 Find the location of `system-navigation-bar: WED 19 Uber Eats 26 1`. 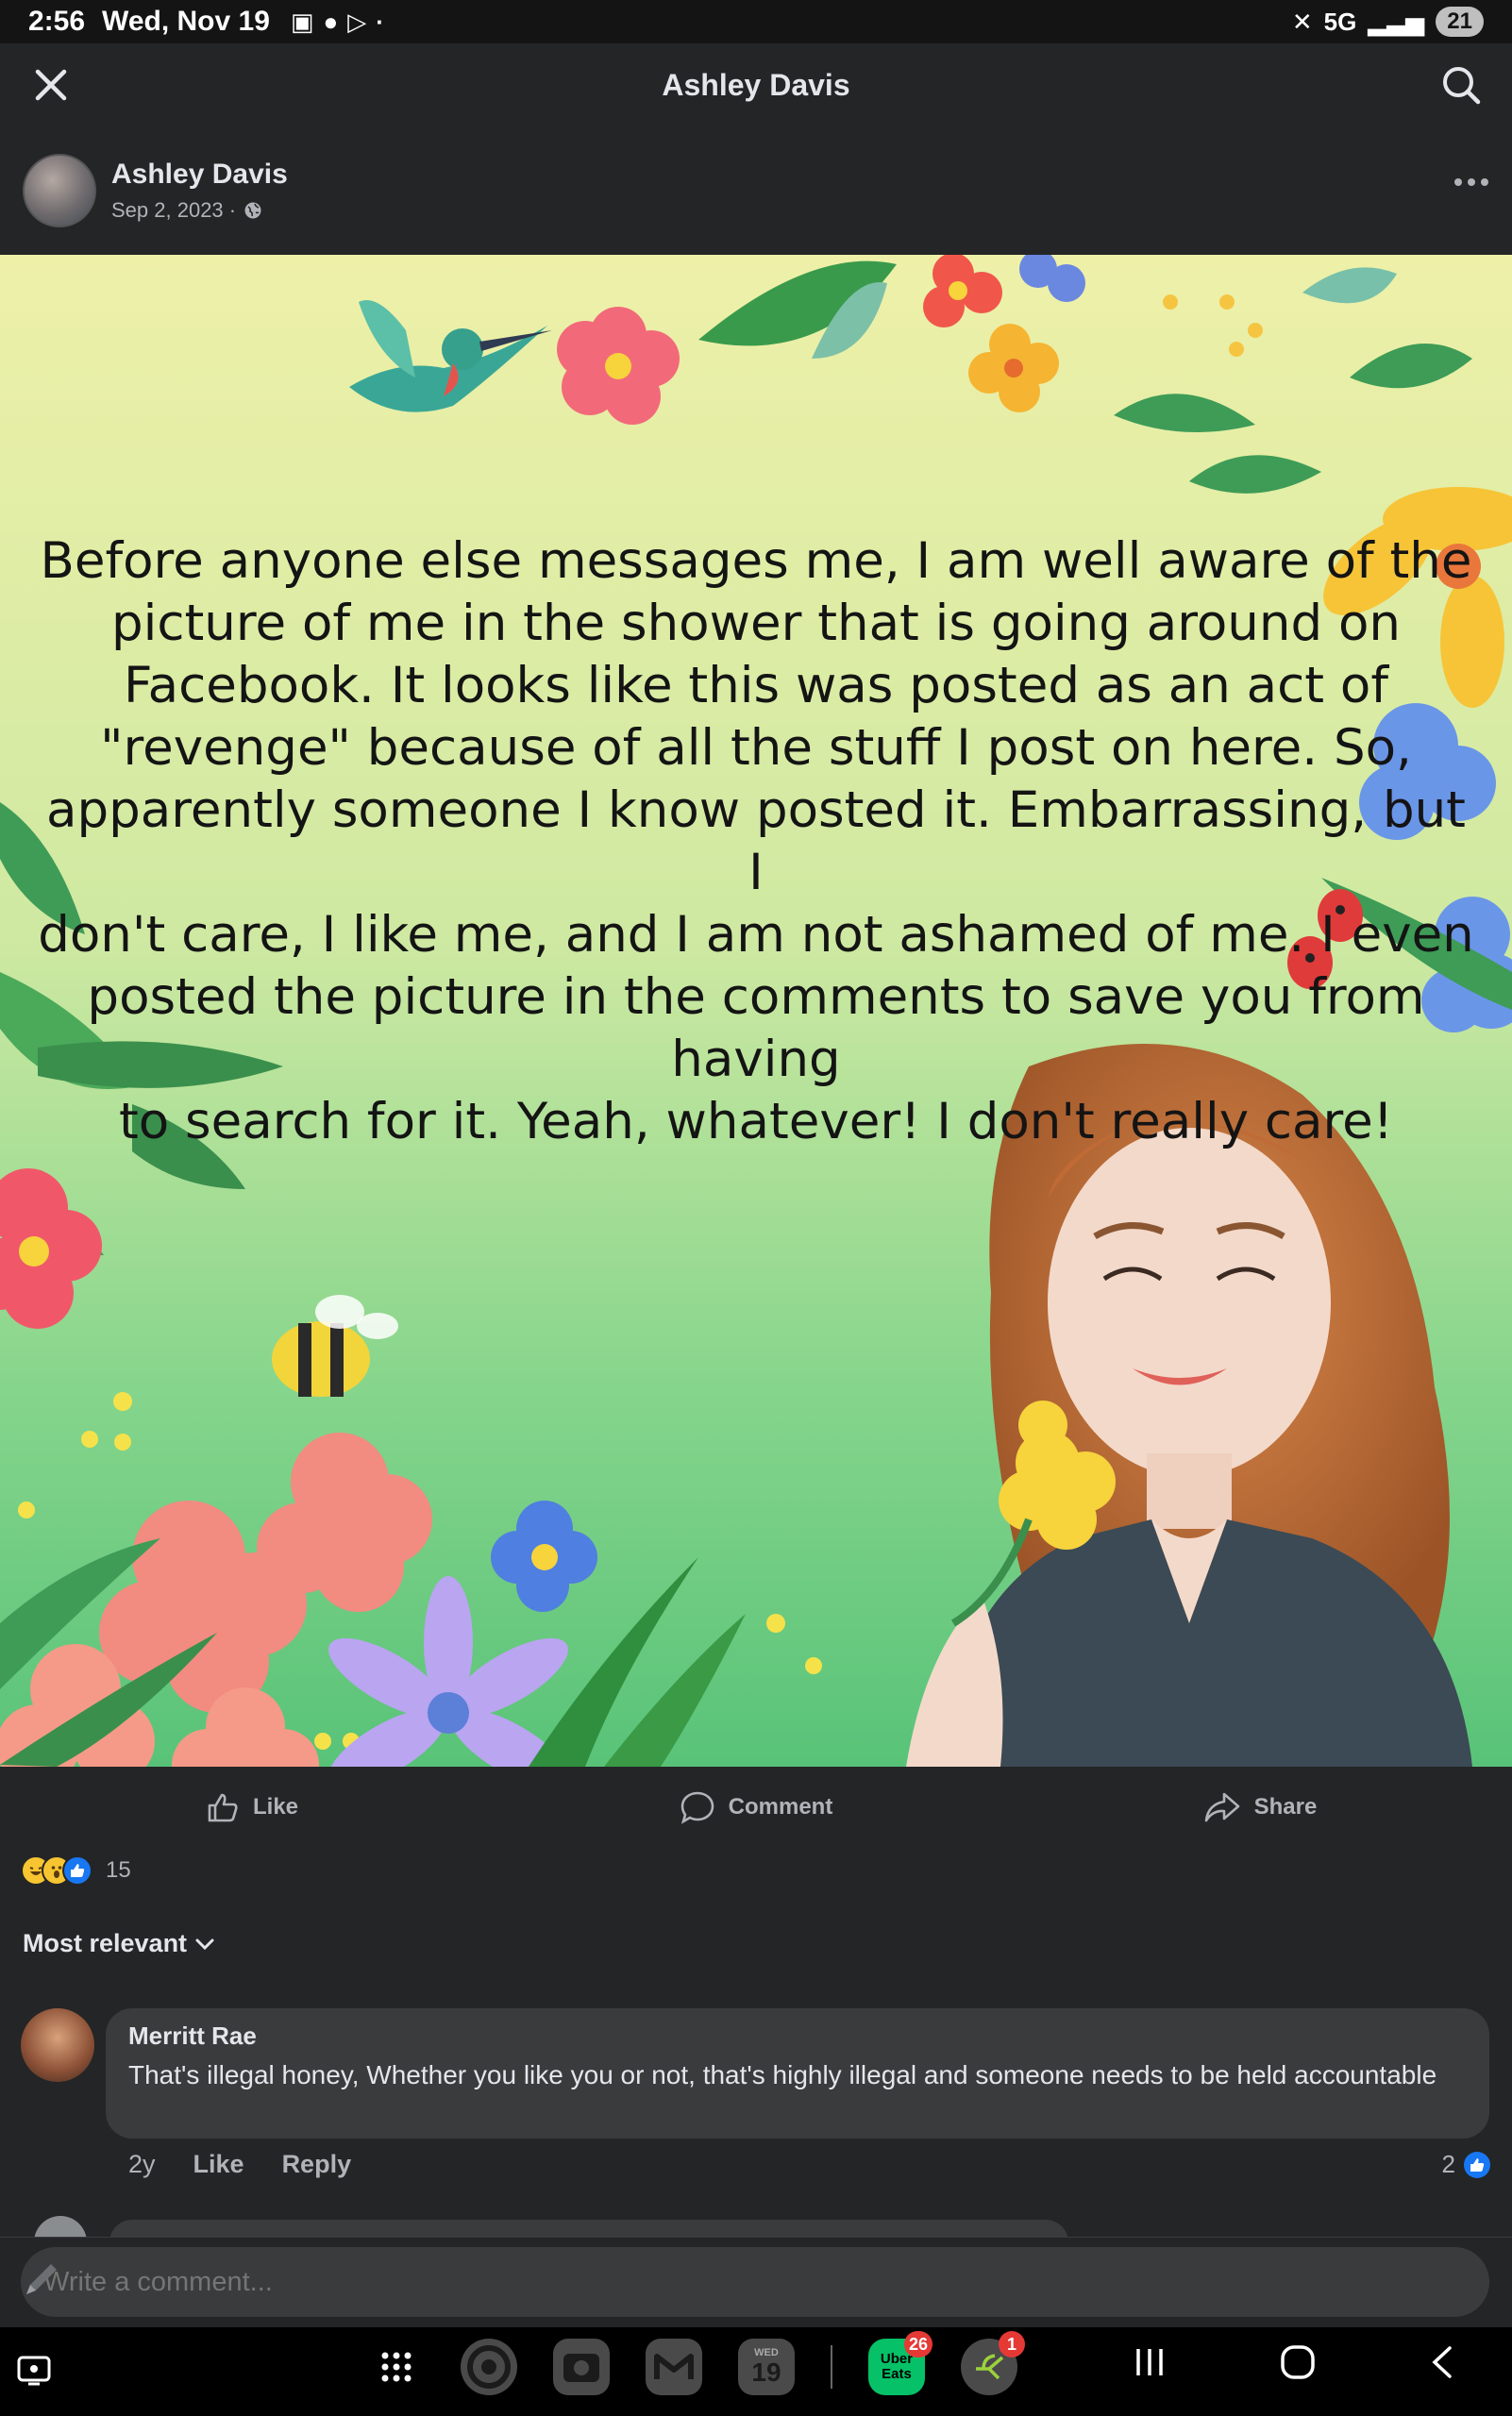

system-navigation-bar: WED 19 Uber Eats 26 1 is located at coordinates (756, 2371).